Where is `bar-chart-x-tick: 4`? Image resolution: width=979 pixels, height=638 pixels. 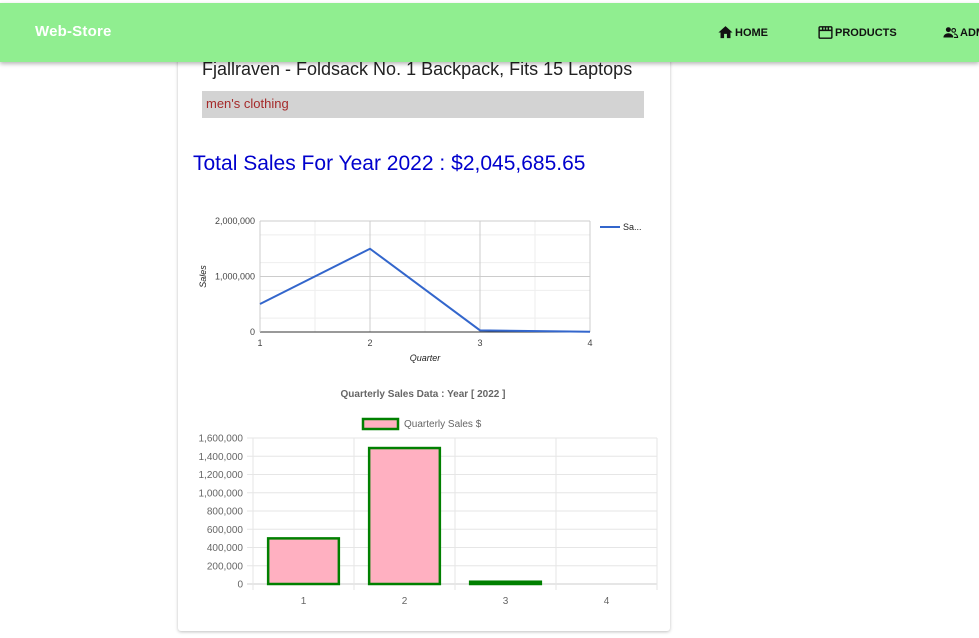
bar-chart-x-tick: 4 is located at coordinates (607, 601).